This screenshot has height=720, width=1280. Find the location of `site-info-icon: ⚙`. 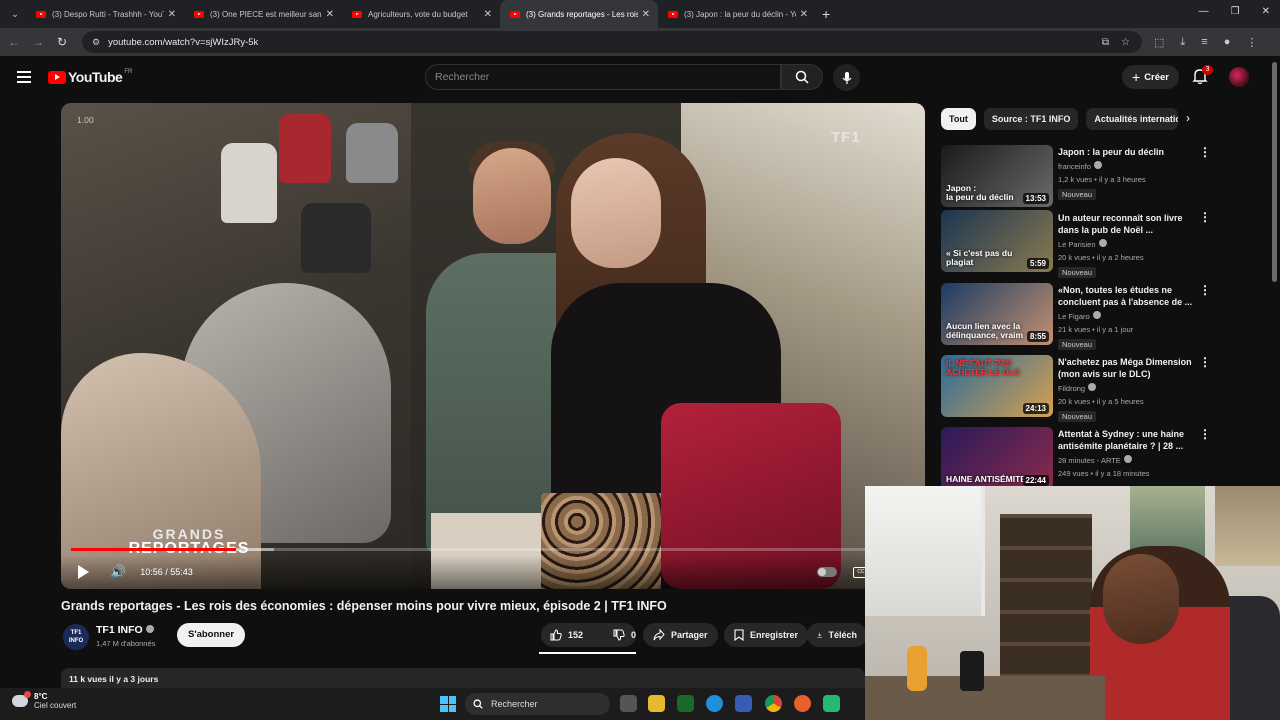

site-info-icon: ⚙ is located at coordinates (96, 42).